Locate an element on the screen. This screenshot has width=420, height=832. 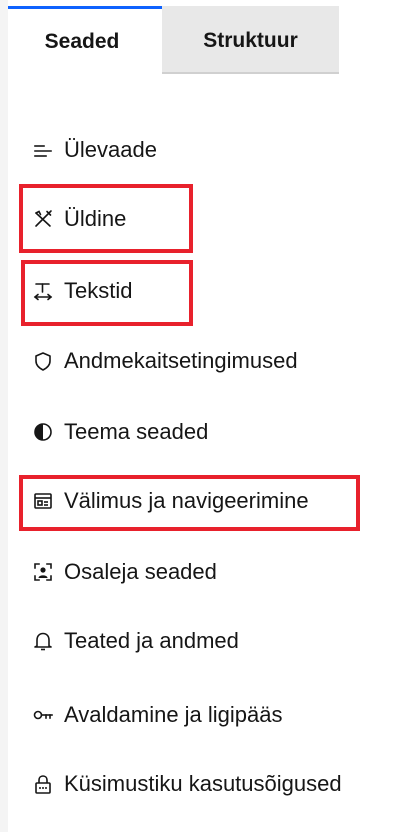
tab-struktuur: Struktuur is located at coordinates (250, 40).